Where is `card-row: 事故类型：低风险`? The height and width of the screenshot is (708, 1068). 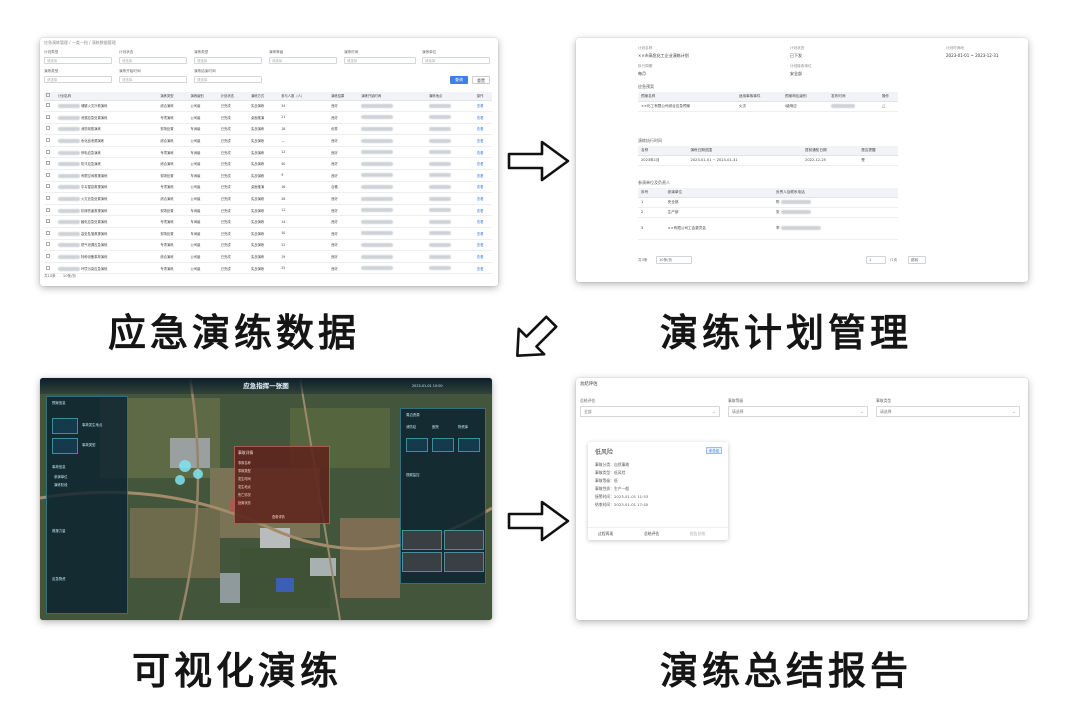
card-row: 事故类型：低风险 is located at coordinates (610, 472).